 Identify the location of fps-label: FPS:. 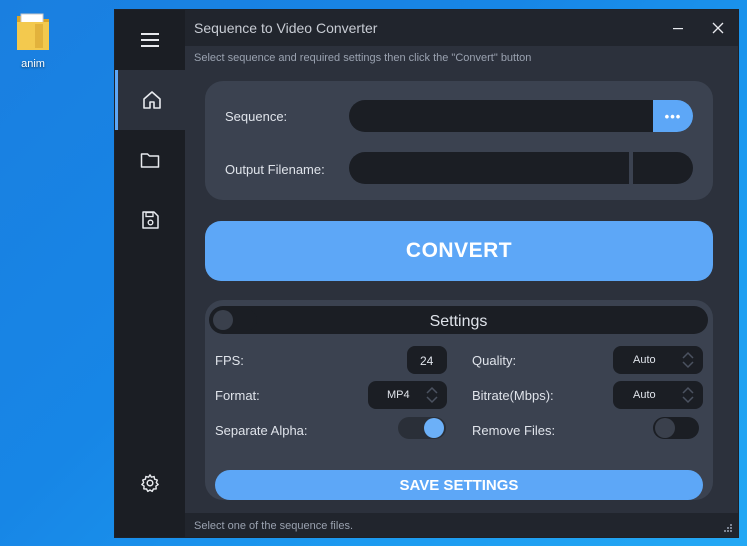
(229, 360).